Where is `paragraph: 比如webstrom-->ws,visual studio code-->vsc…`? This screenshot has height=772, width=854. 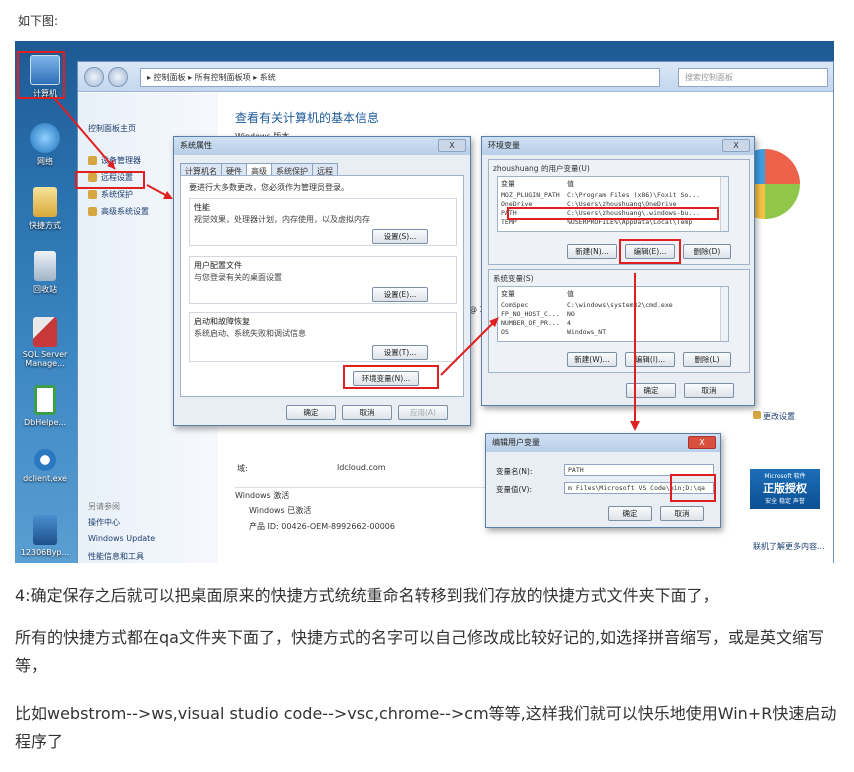
paragraph: 比如webstrom-->ws,visual studio code-->vsc… is located at coordinates (426, 727).